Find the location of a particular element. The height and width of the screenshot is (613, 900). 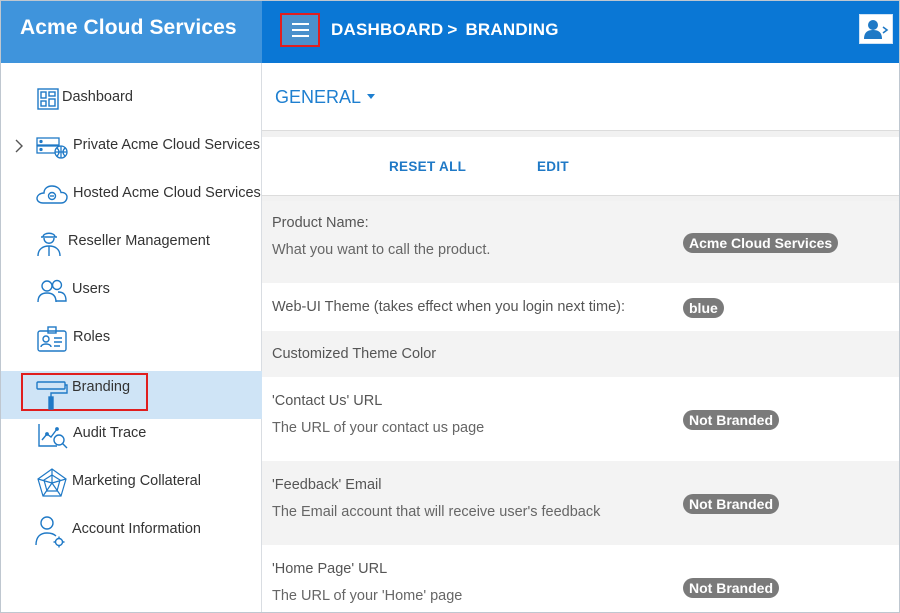

sidebar-item-marketing-collateral: Marketing Collateral is located at coordinates (131, 483).